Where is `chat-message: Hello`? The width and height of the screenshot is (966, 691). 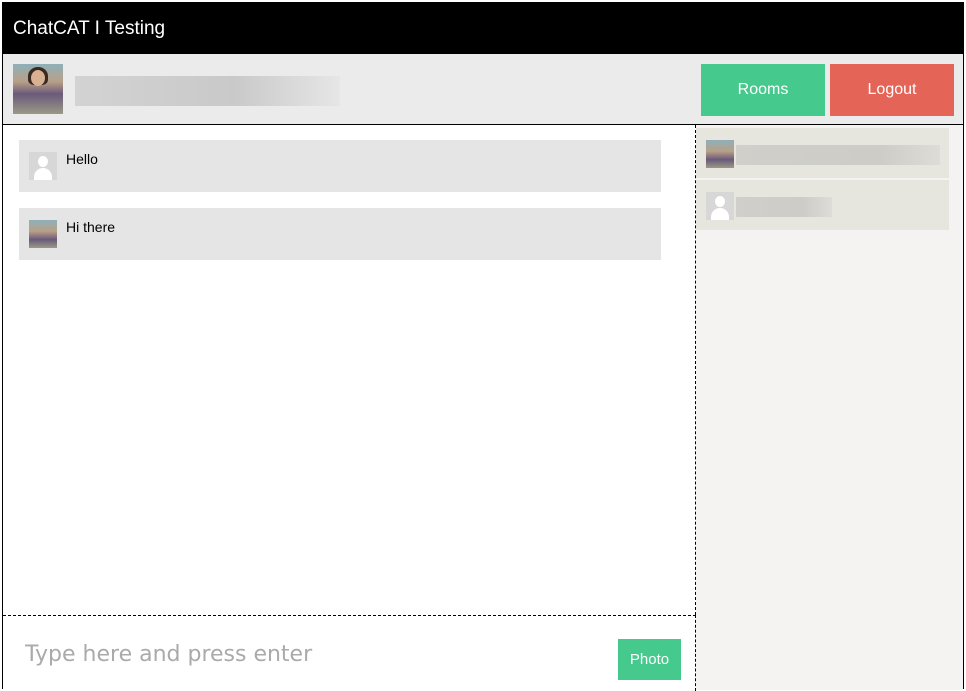 chat-message: Hello is located at coordinates (340, 166).